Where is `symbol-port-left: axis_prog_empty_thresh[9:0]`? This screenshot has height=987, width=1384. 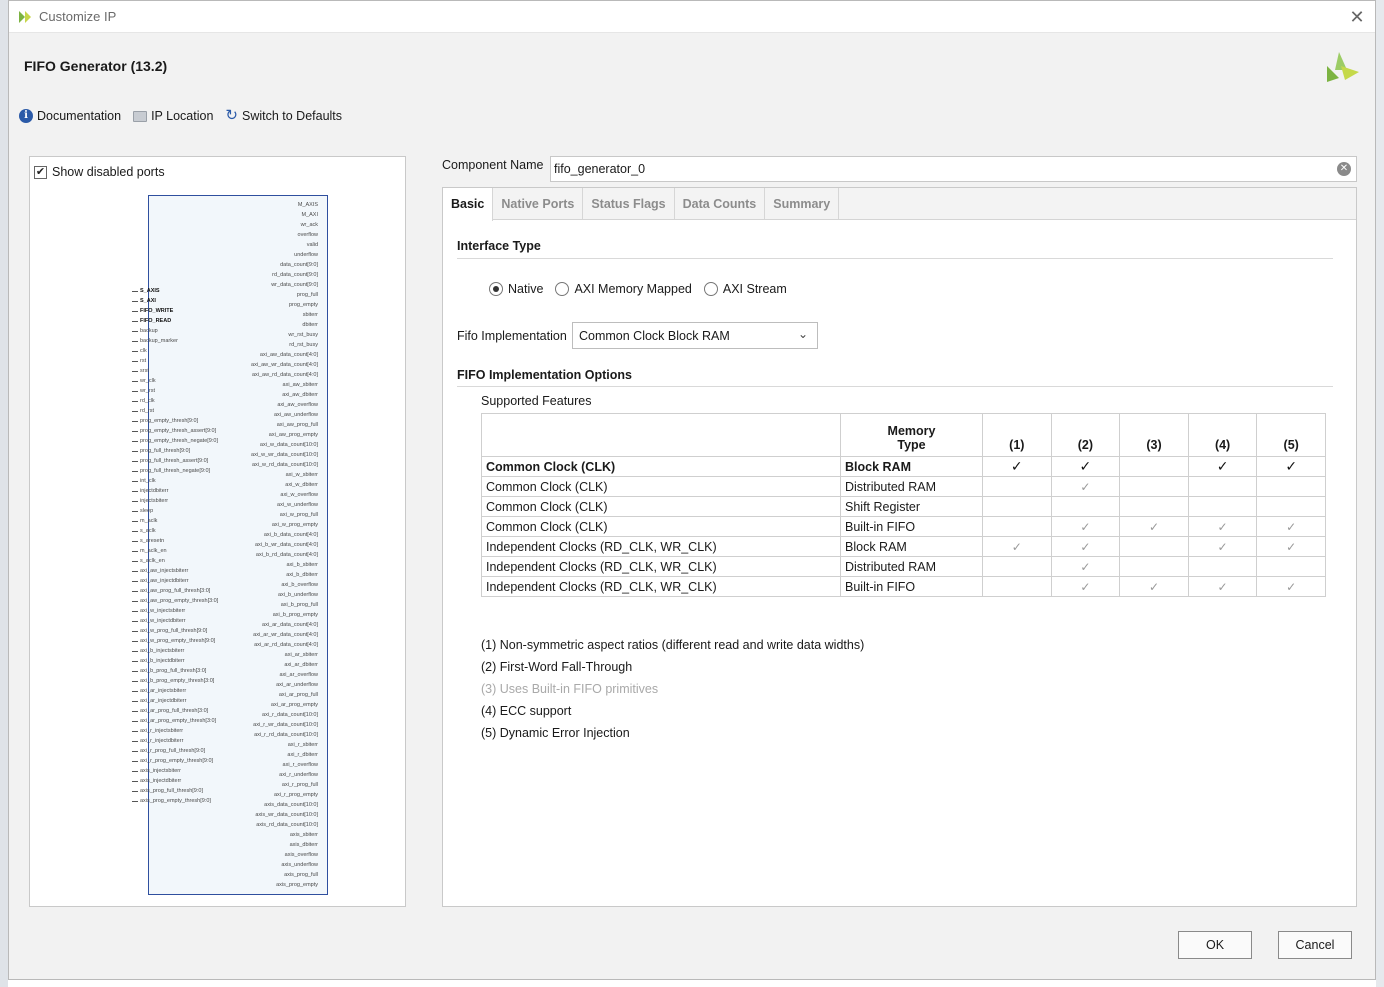 symbol-port-left: axis_prog_empty_thresh[9:0] is located at coordinates (187, 801).